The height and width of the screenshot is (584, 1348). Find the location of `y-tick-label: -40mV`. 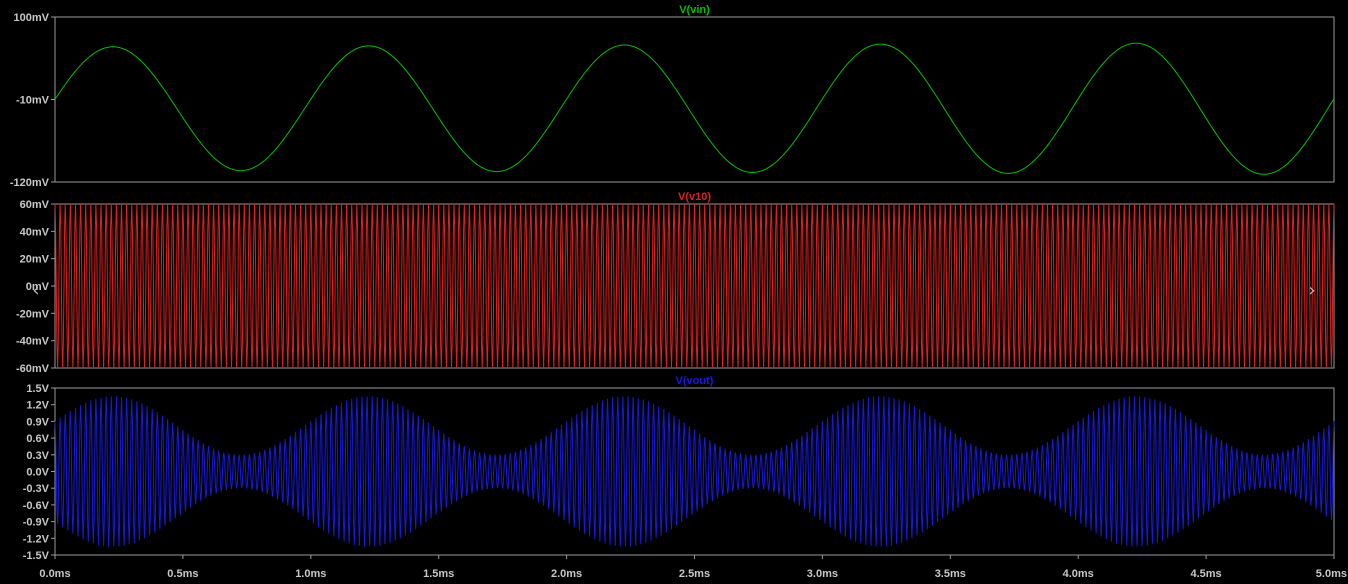

y-tick-label: -40mV is located at coordinates (33, 342).